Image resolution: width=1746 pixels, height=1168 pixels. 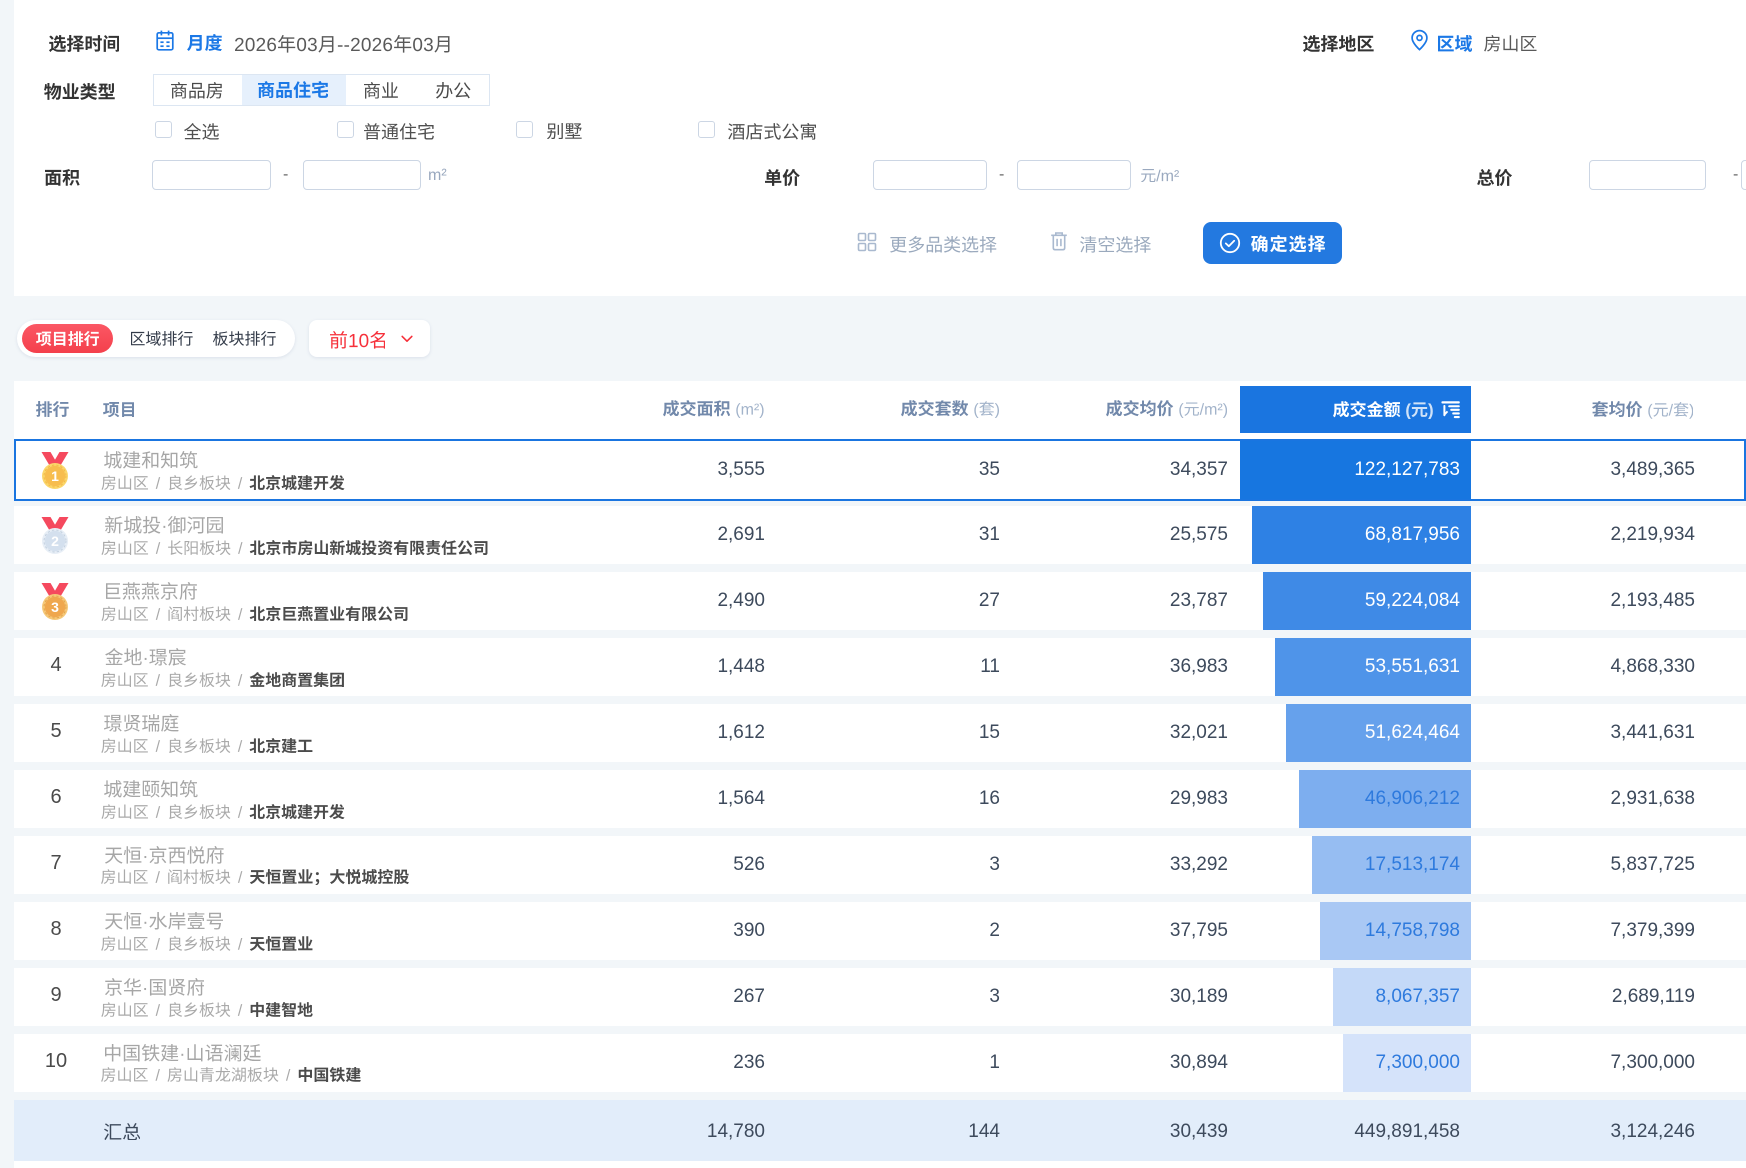 What do you see at coordinates (55, 607) in the screenshot?
I see `svg-text: 3` at bounding box center [55, 607].